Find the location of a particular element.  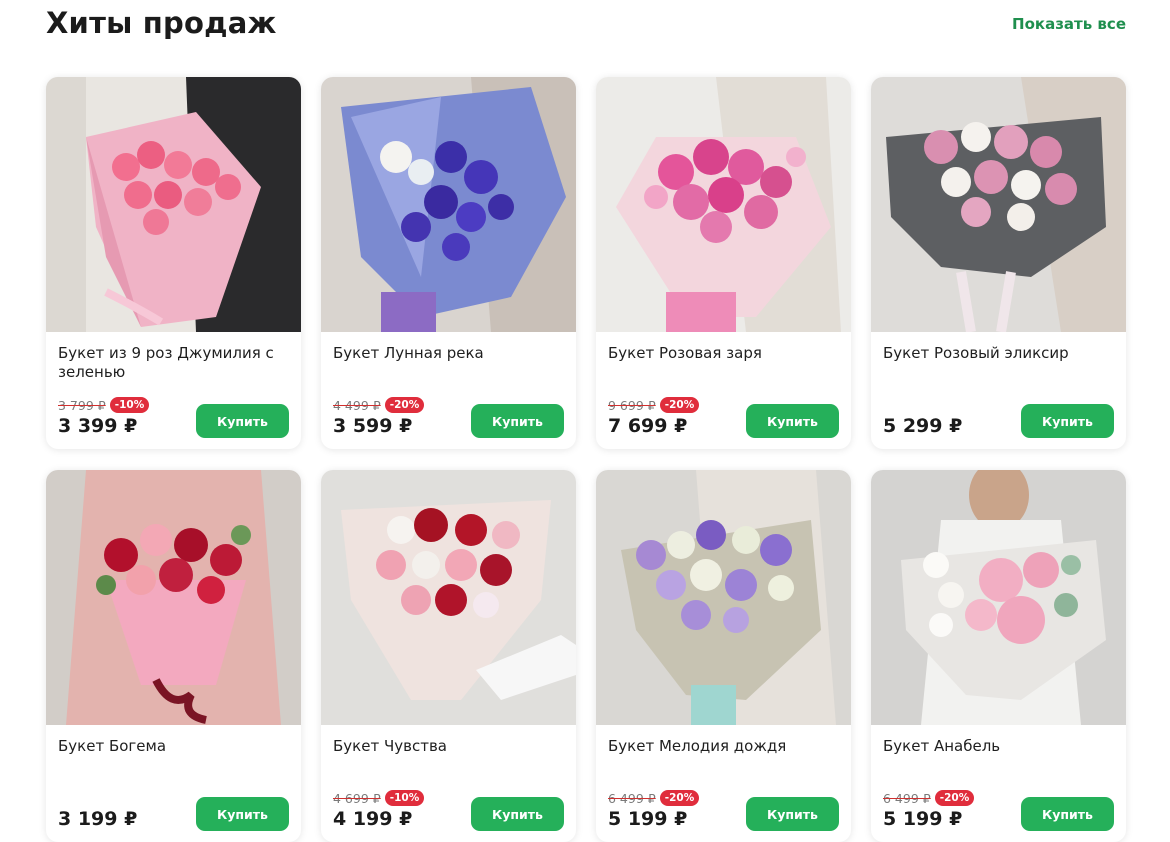

product-name: Букет Розовый эликсир is located at coordinates (999, 353).